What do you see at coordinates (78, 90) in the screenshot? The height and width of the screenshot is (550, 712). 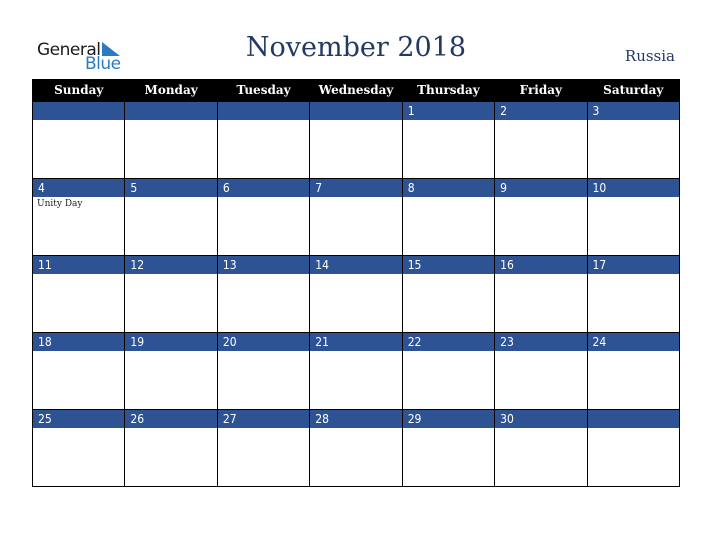 I see `weekday-header: Sunday` at bounding box center [78, 90].